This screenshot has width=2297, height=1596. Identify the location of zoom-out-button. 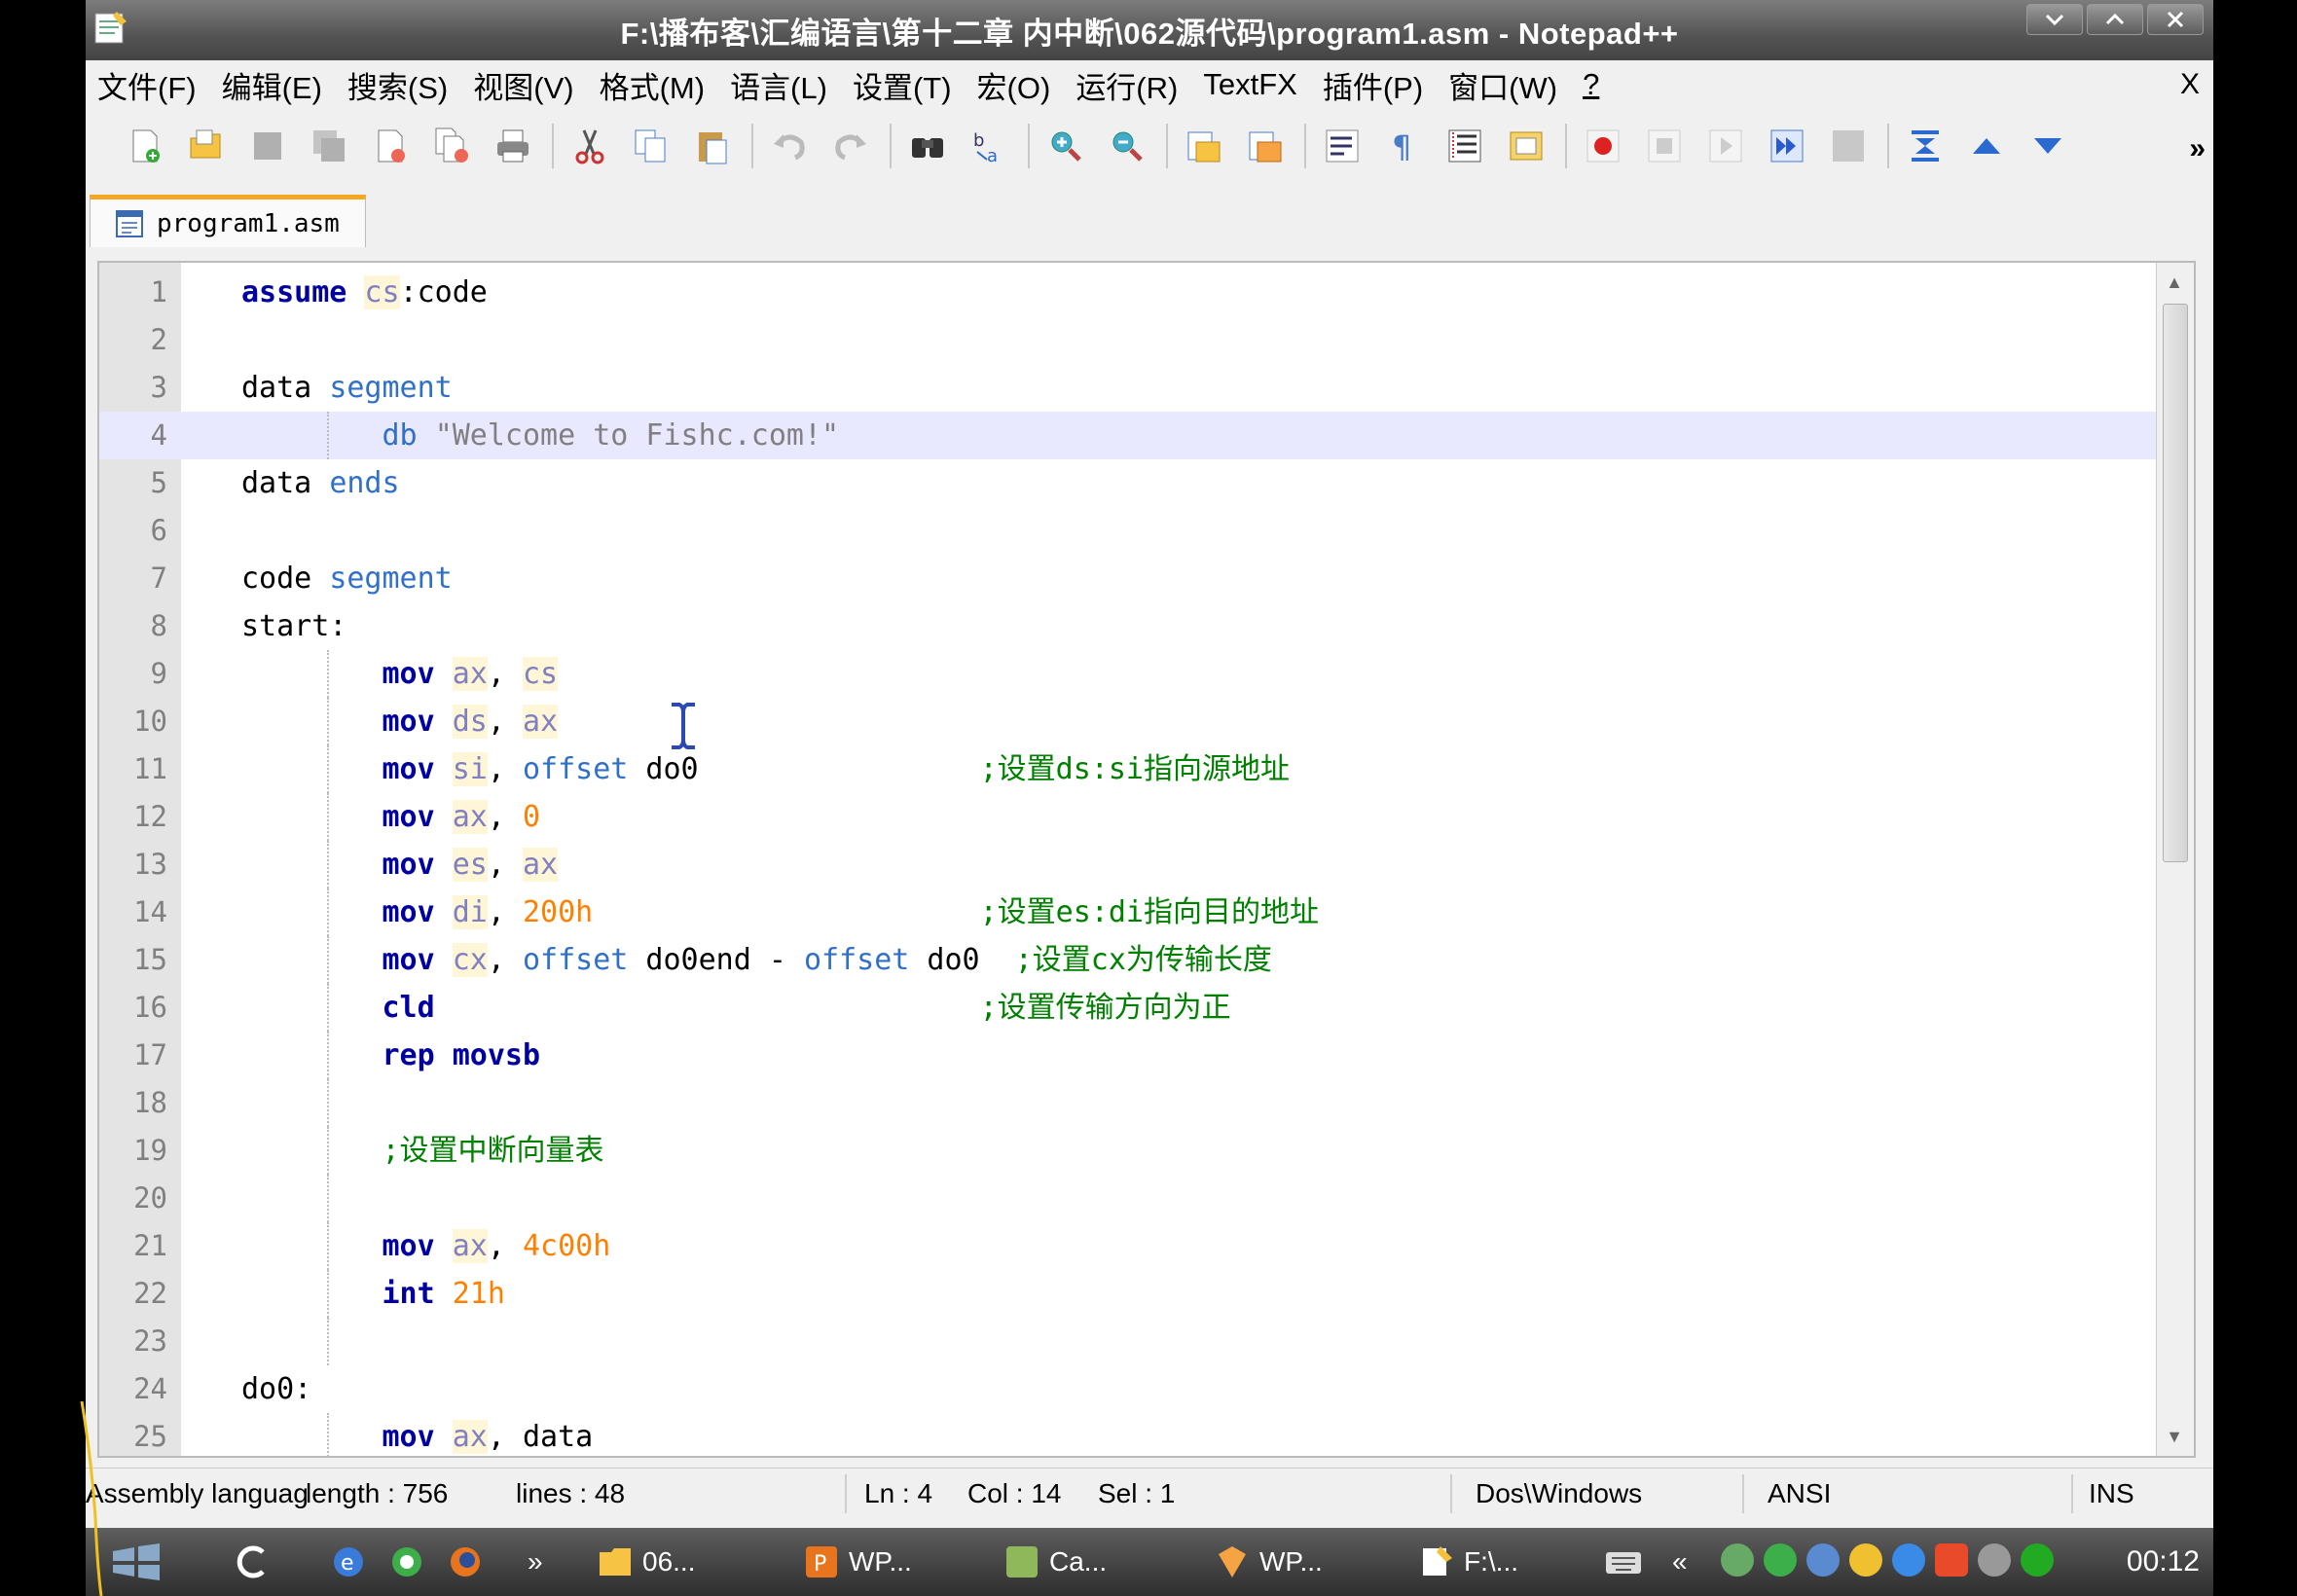
(1127, 146).